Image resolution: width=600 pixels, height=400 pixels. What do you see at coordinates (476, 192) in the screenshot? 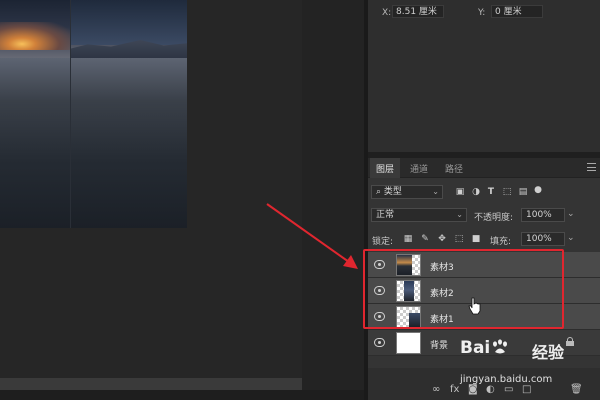
I see `adjustment-filter-icon: ◑` at bounding box center [476, 192].